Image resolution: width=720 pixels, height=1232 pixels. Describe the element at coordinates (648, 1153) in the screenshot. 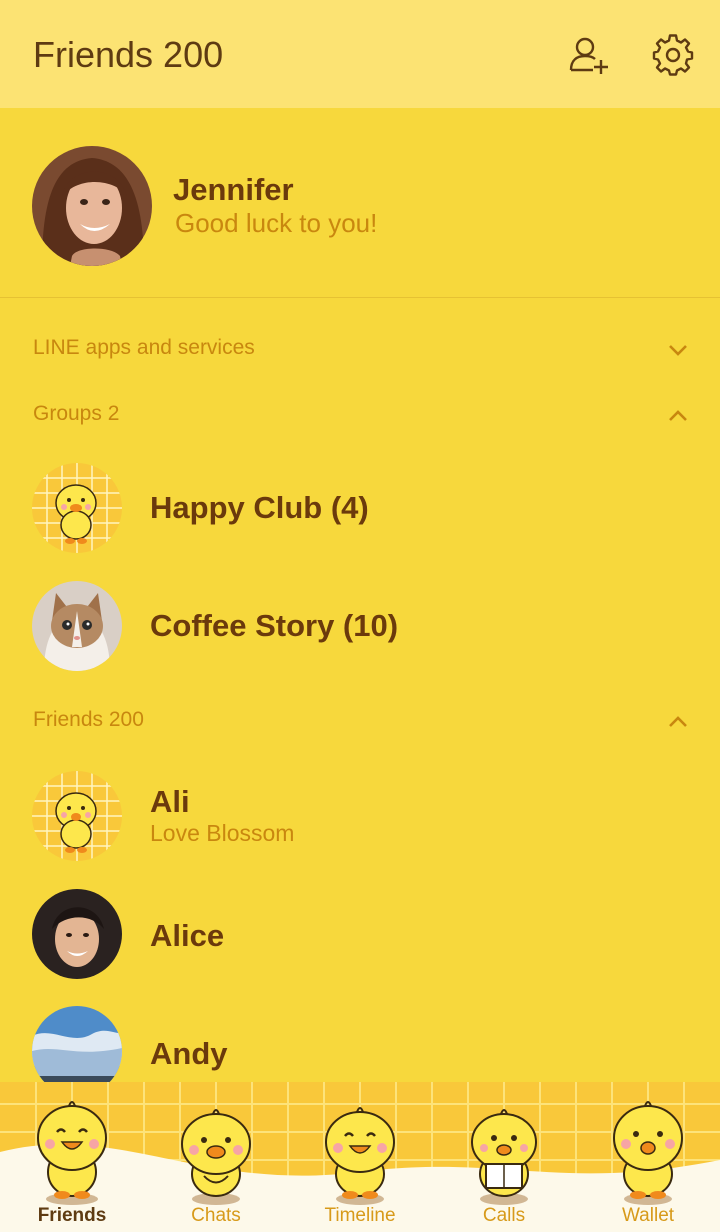

I see `chick-wallet-icon` at that location.